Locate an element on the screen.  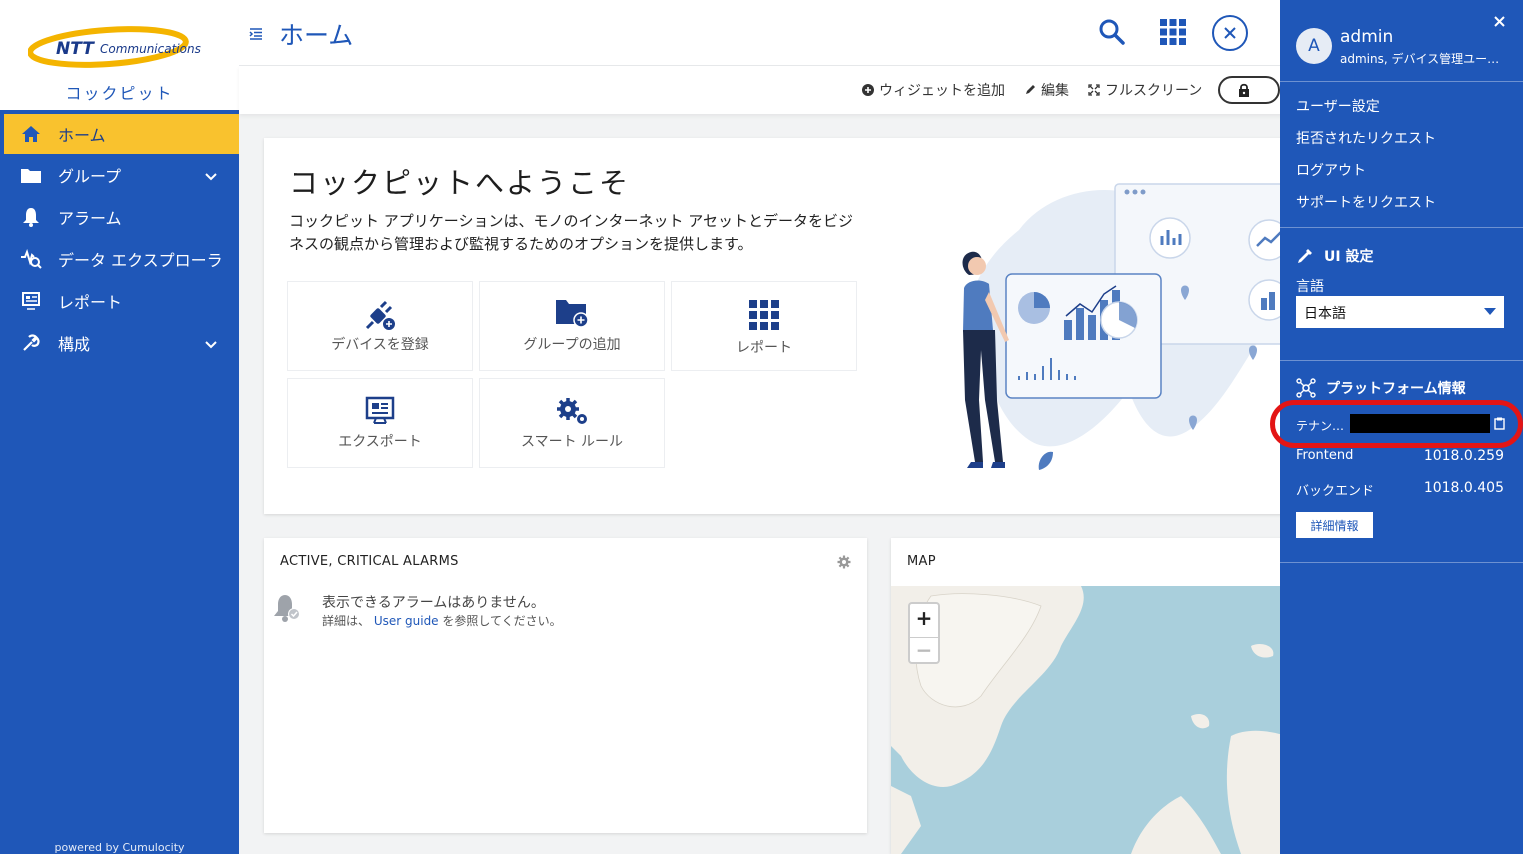
nav-item-label: アラーム is located at coordinates (90, 218).